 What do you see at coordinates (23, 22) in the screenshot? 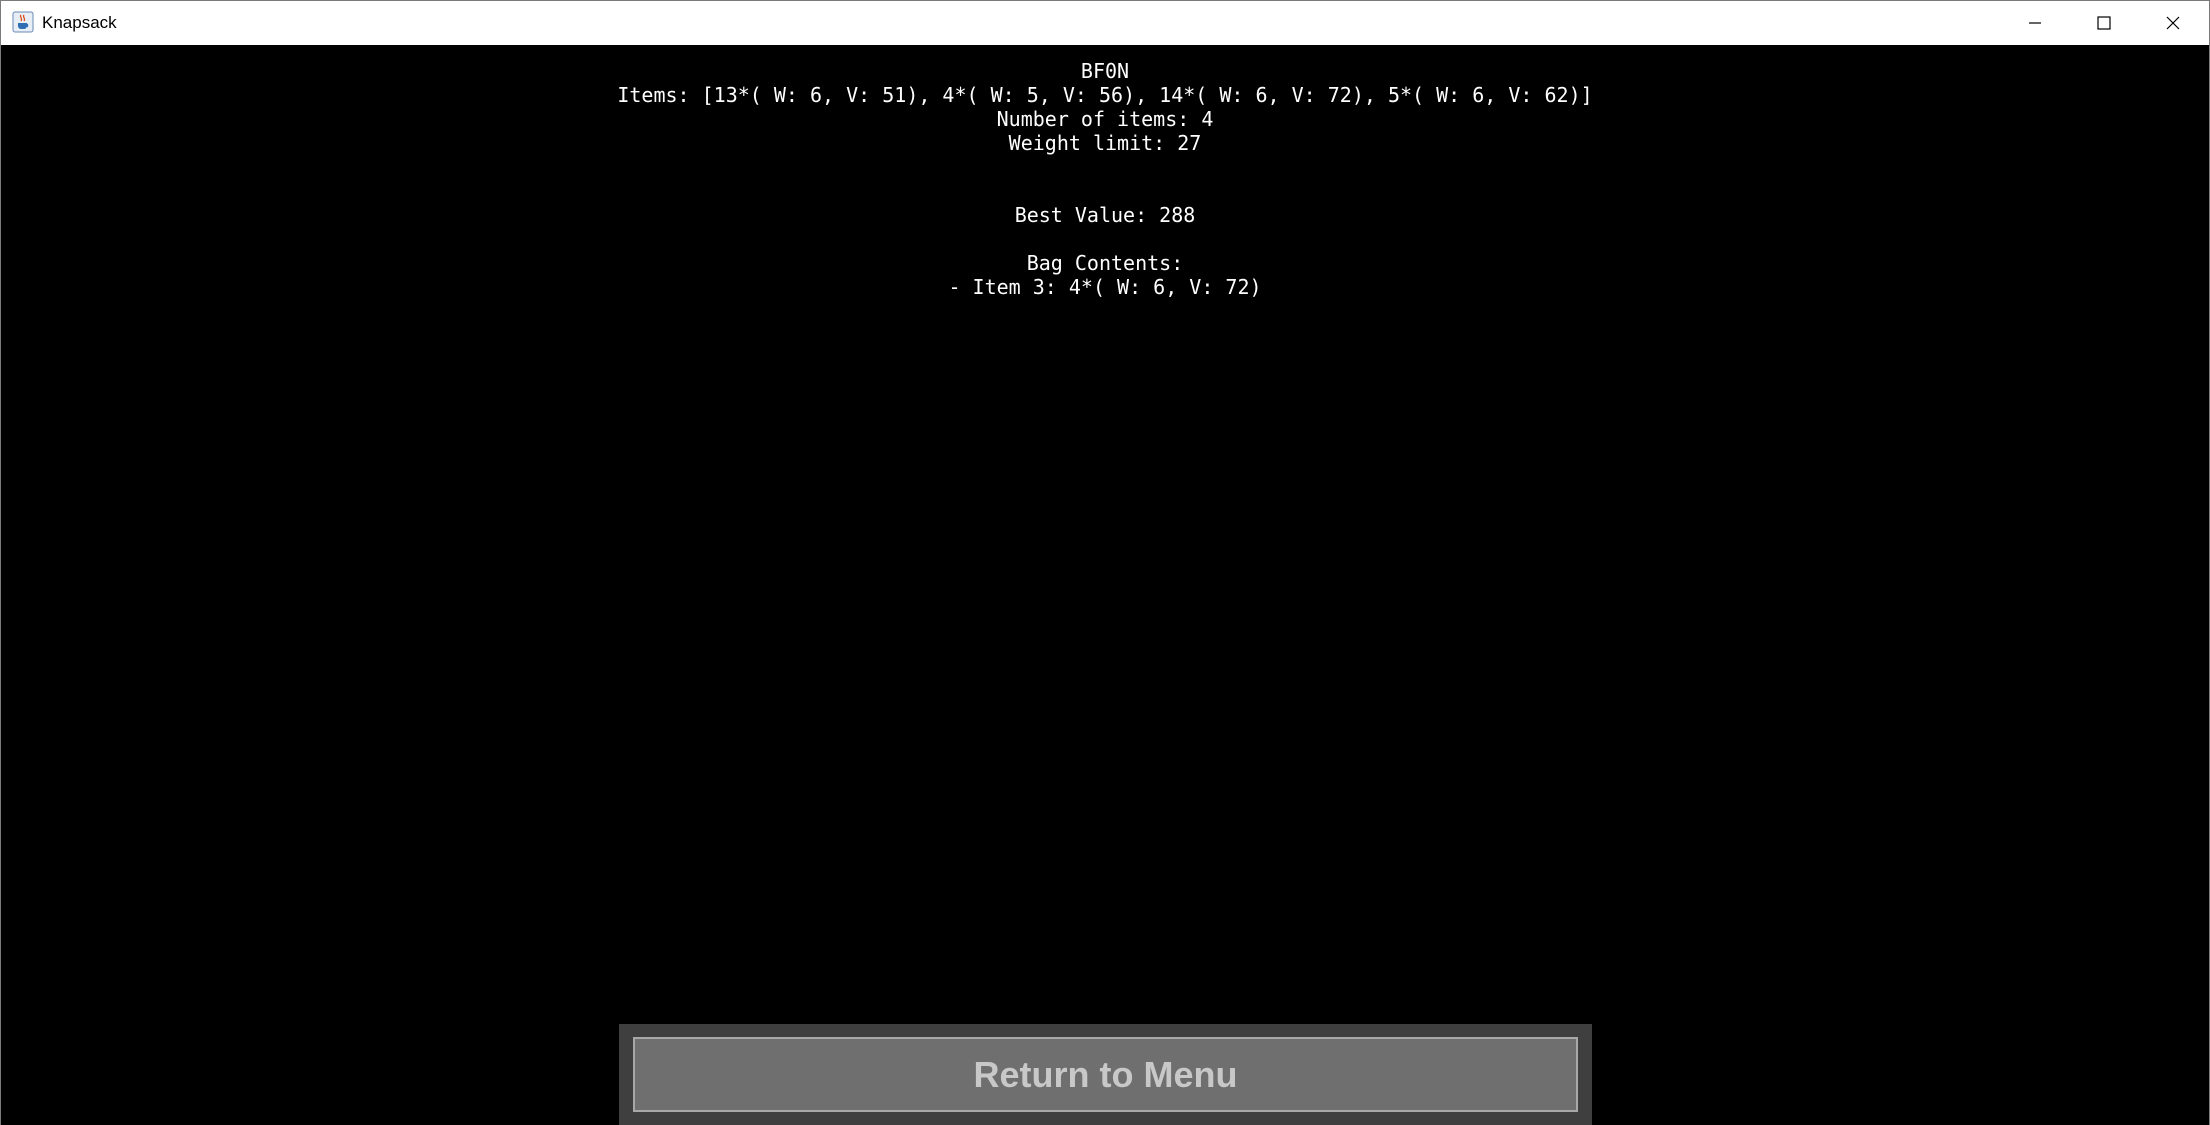
I see `java-cup-icon` at bounding box center [23, 22].